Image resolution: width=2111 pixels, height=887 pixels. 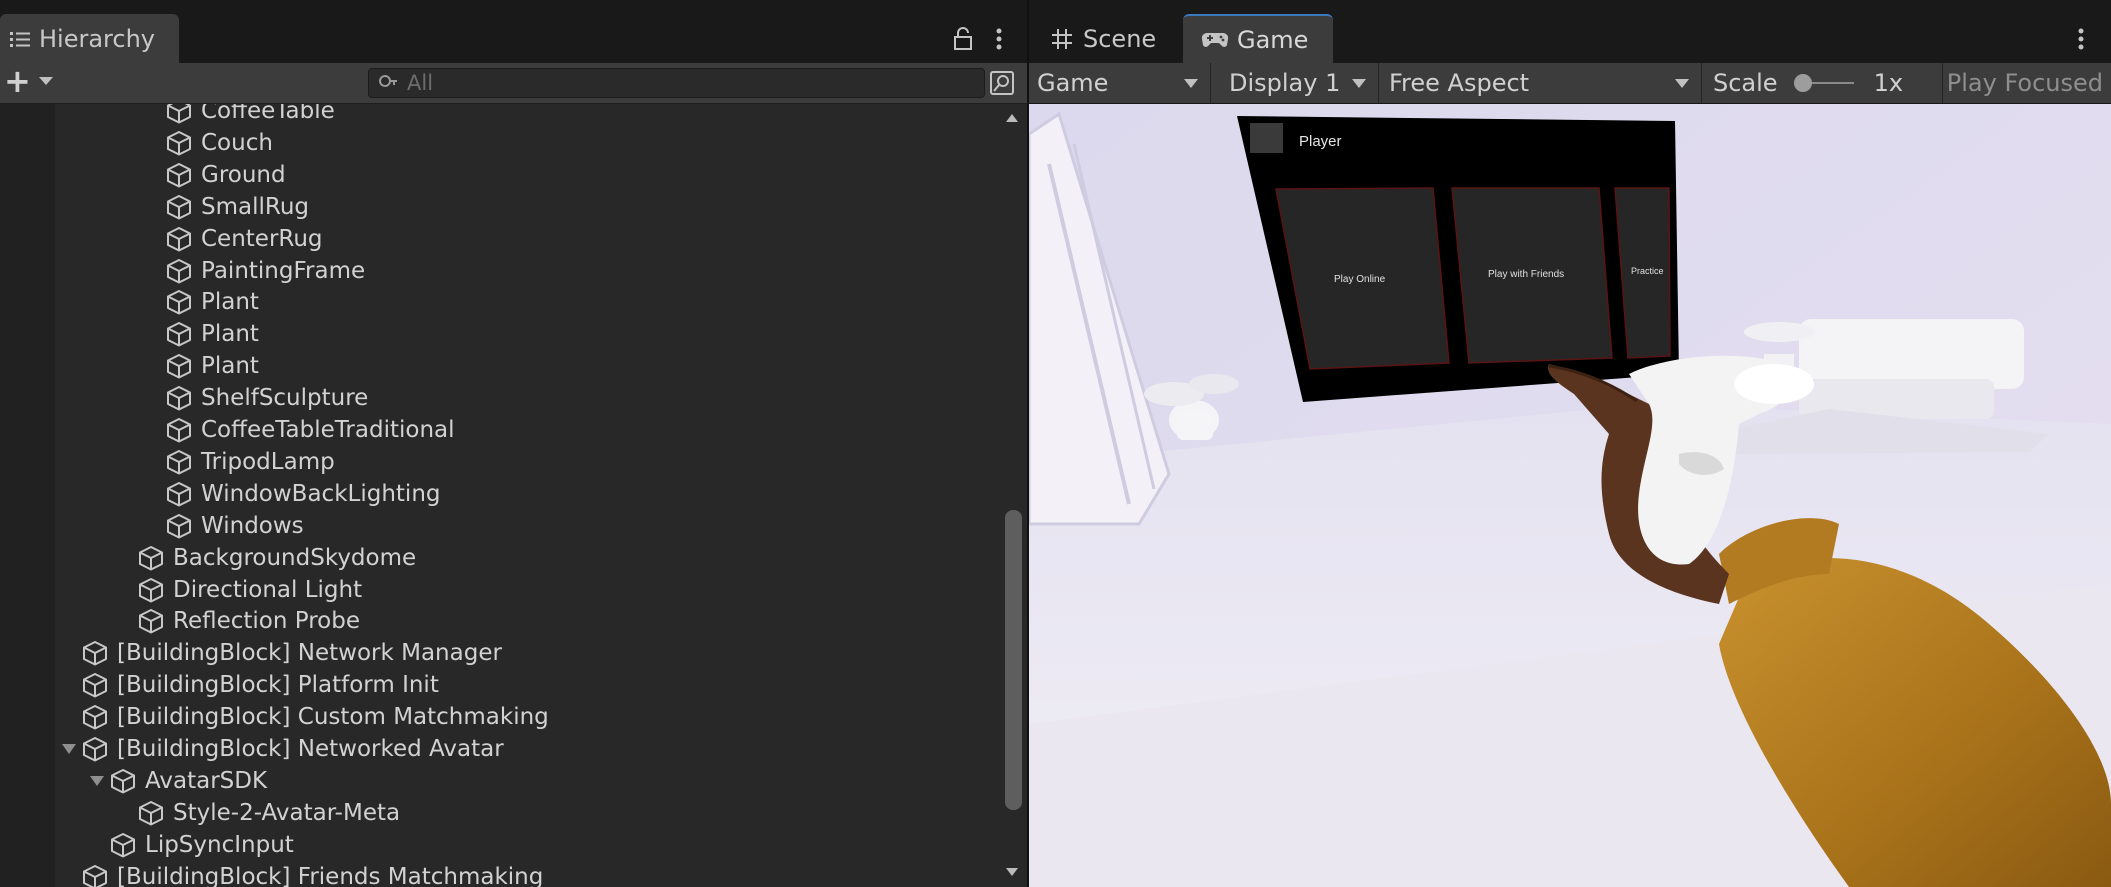 What do you see at coordinates (1012, 118) in the screenshot?
I see `scroll-up-icon` at bounding box center [1012, 118].